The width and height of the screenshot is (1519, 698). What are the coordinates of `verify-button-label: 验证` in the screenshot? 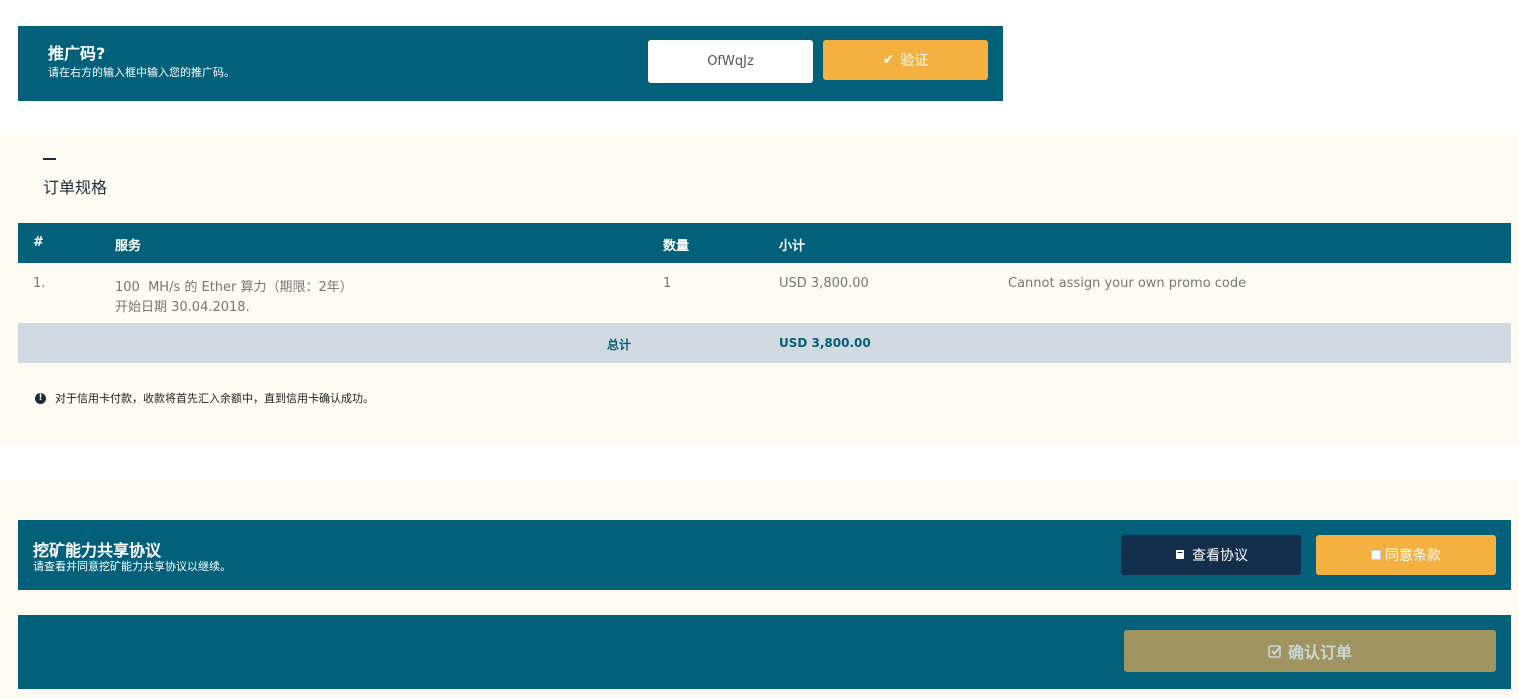 It's located at (914, 61).